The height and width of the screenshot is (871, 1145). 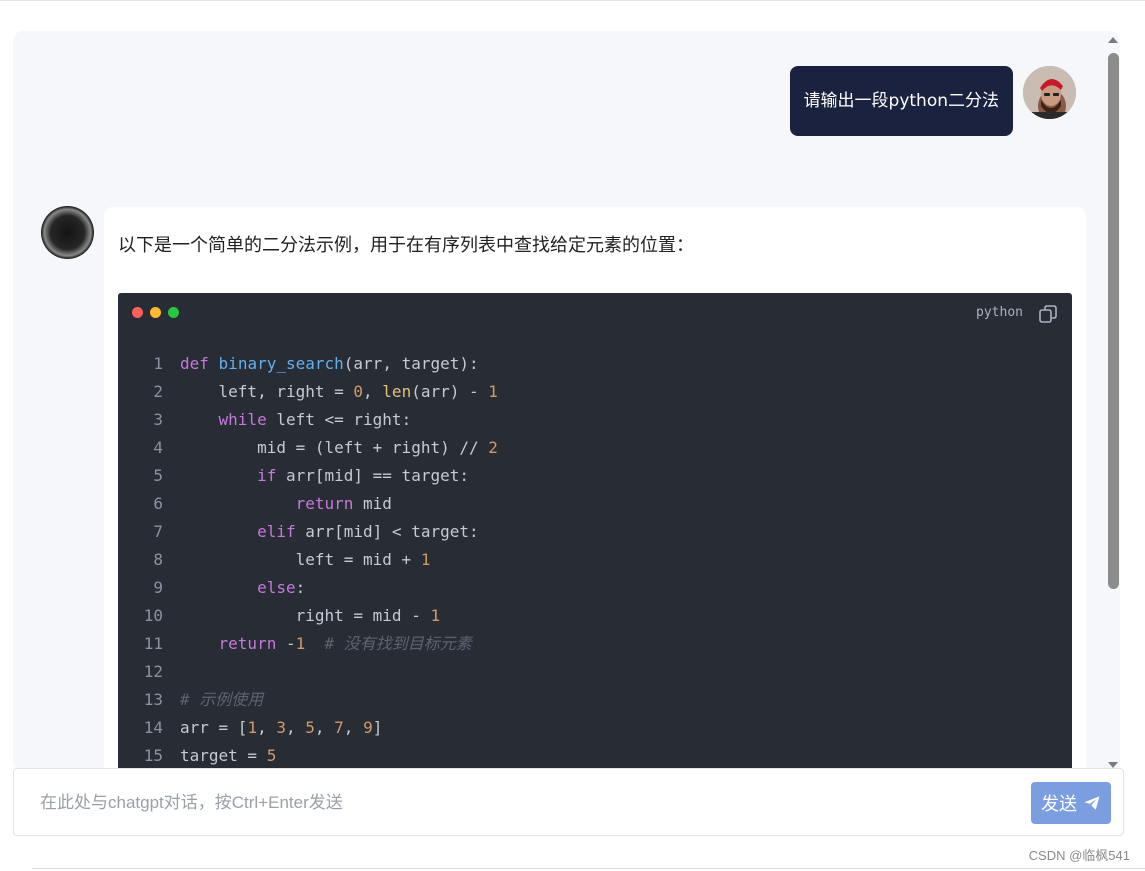 I want to click on code-token: 3, so click(x=281, y=727).